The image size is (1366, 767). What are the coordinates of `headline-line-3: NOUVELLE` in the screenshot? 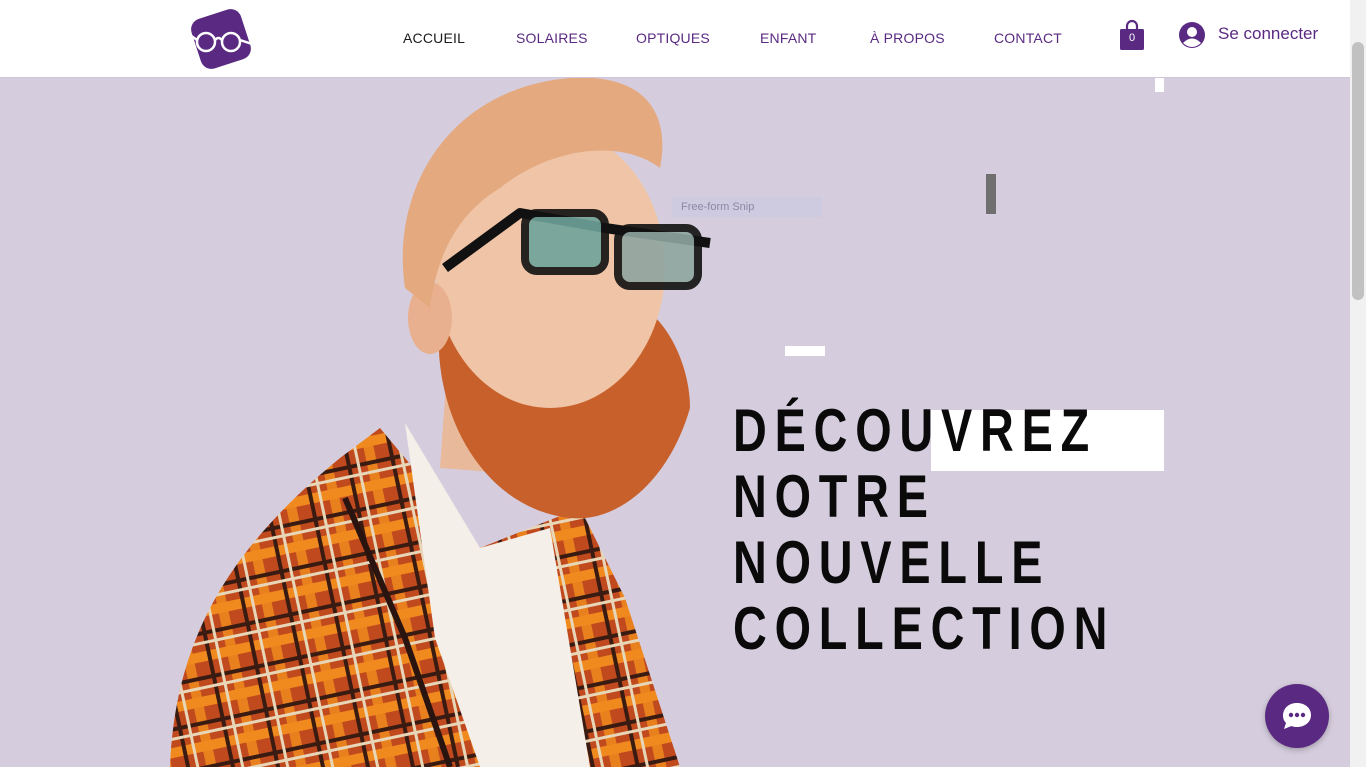 It's located at (892, 562).